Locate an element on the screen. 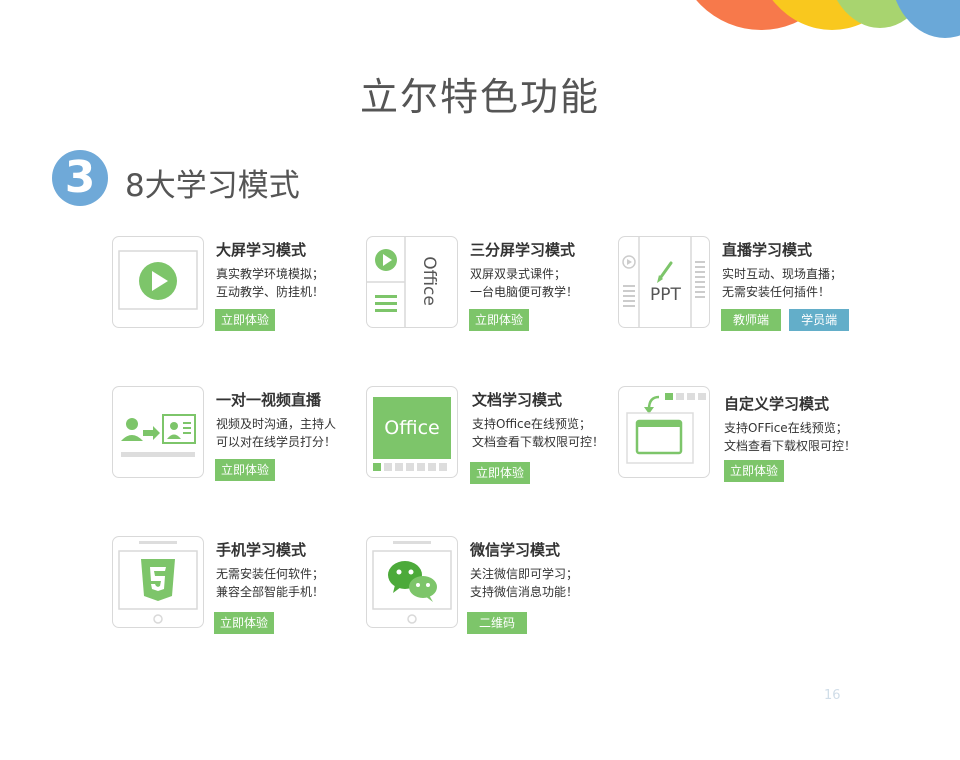 The width and height of the screenshot is (960, 760). section-title: 8大学习模式 is located at coordinates (212, 186).